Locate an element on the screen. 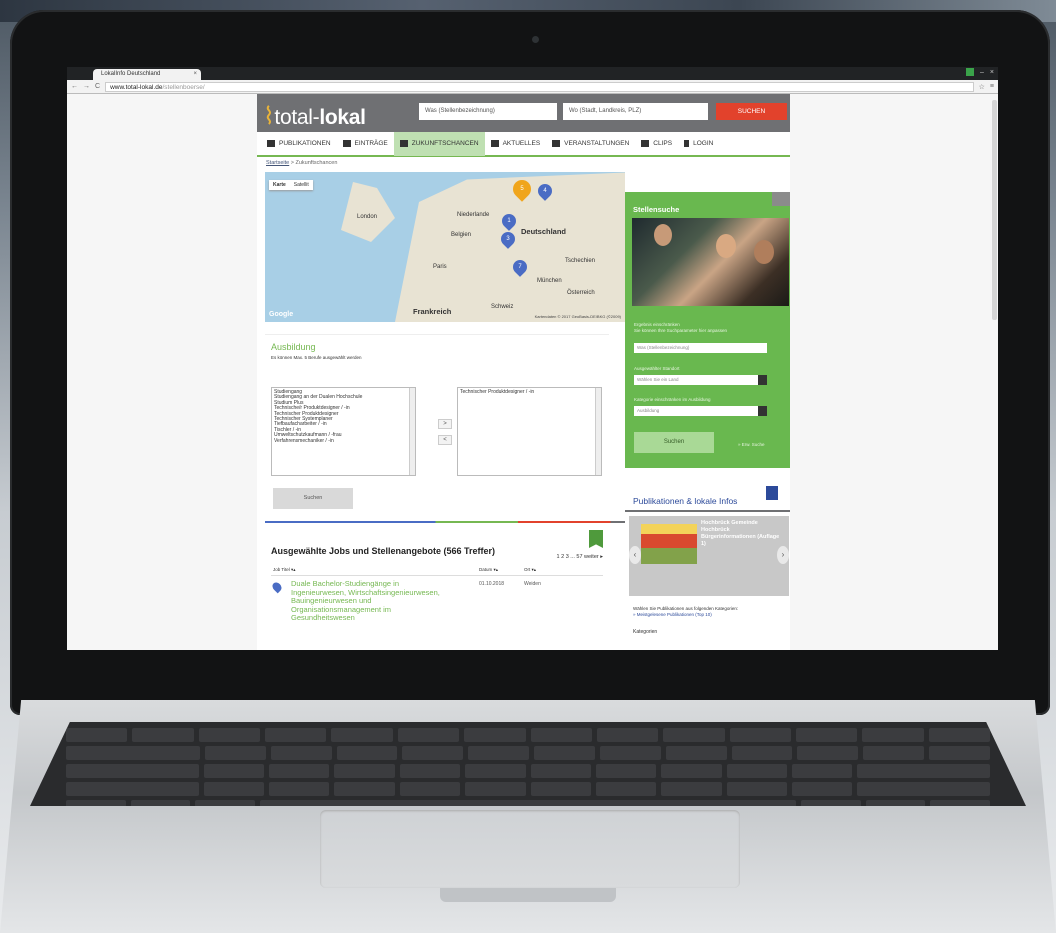 Image resolution: width=1056 pixels, height=933 pixels. search-icon is located at coordinates (781, 199).